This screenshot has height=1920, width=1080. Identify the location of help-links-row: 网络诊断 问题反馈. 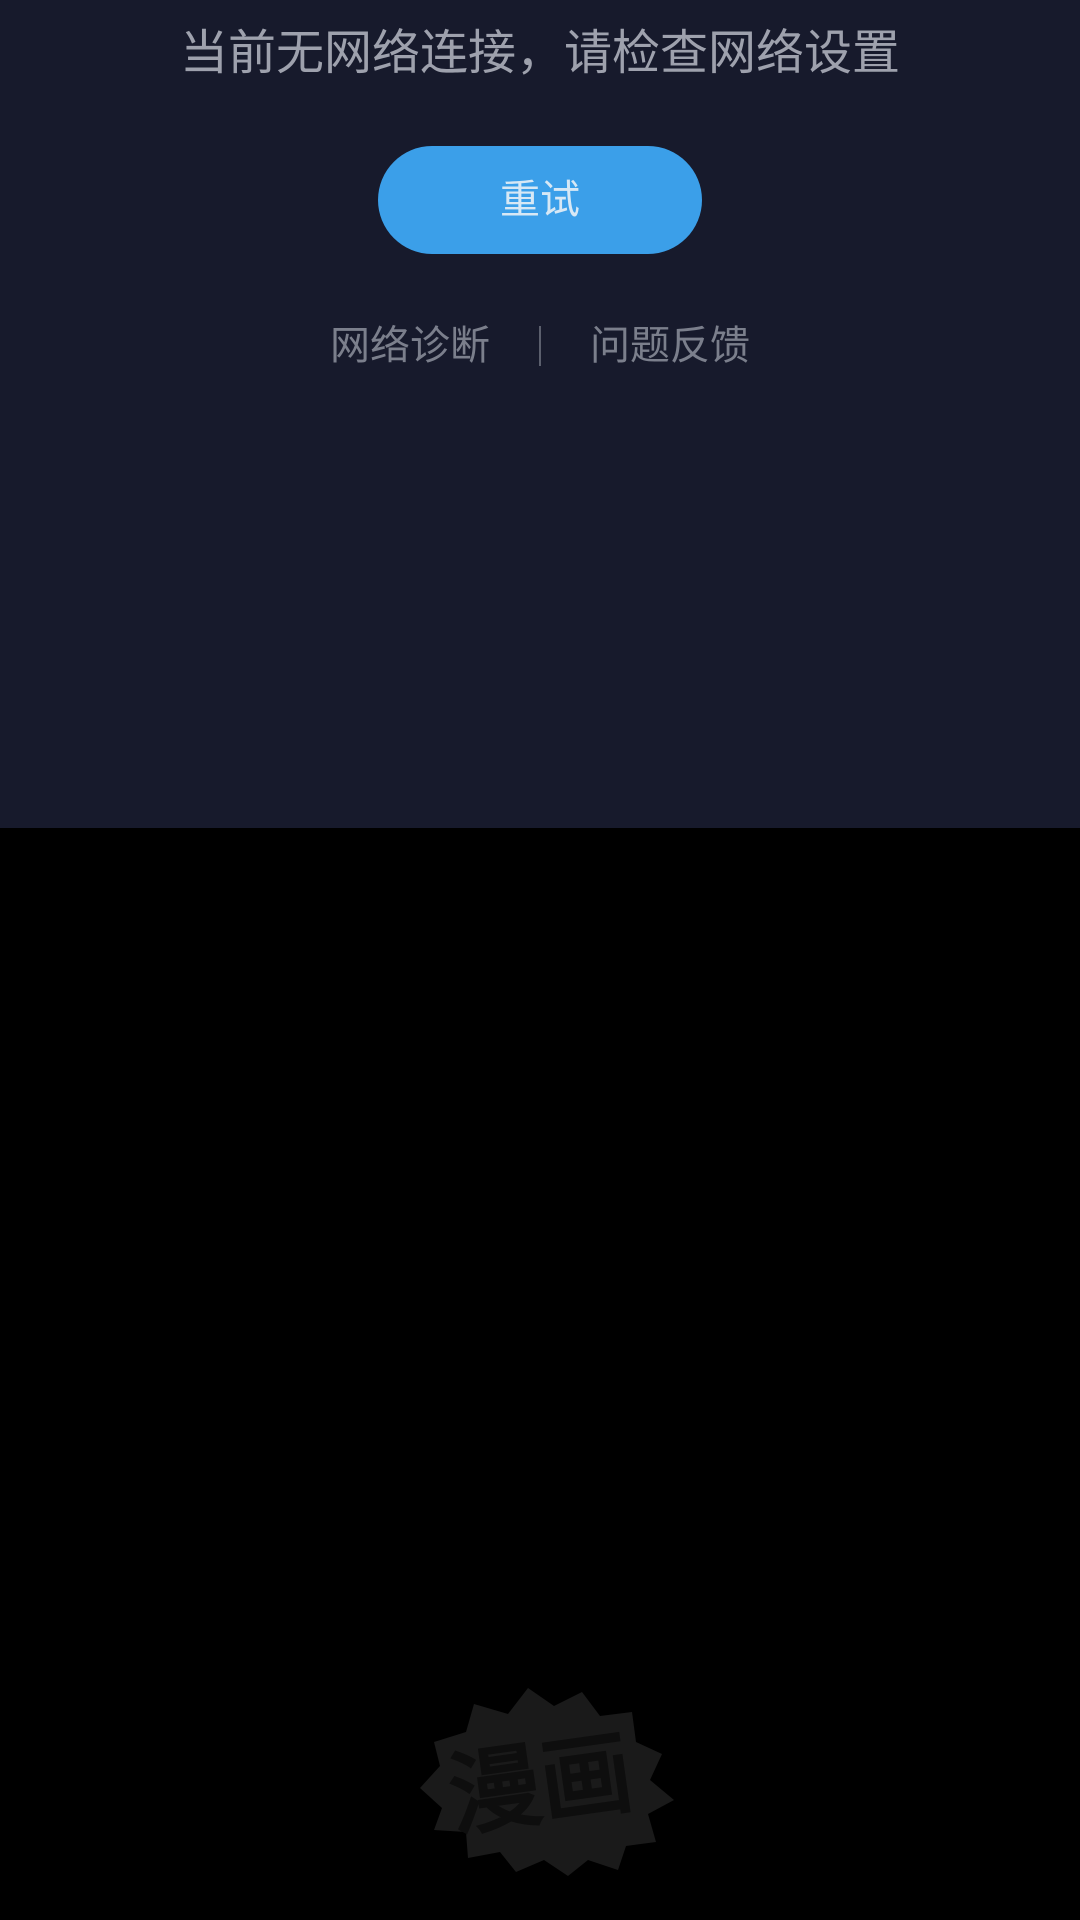
(540, 346).